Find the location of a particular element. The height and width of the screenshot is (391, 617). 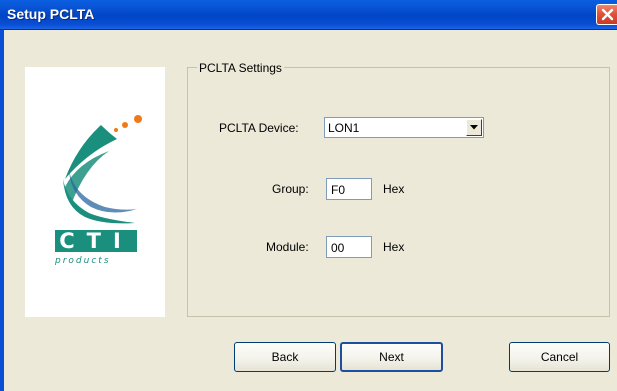

chevron-down-icon is located at coordinates (474, 127).